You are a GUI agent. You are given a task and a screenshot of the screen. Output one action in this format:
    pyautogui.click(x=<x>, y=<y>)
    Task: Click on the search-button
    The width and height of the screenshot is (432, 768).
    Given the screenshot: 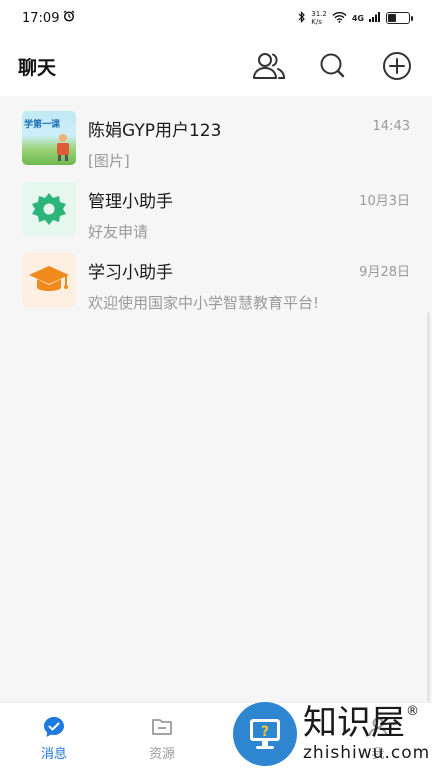 What is the action you would take?
    pyautogui.click(x=333, y=66)
    